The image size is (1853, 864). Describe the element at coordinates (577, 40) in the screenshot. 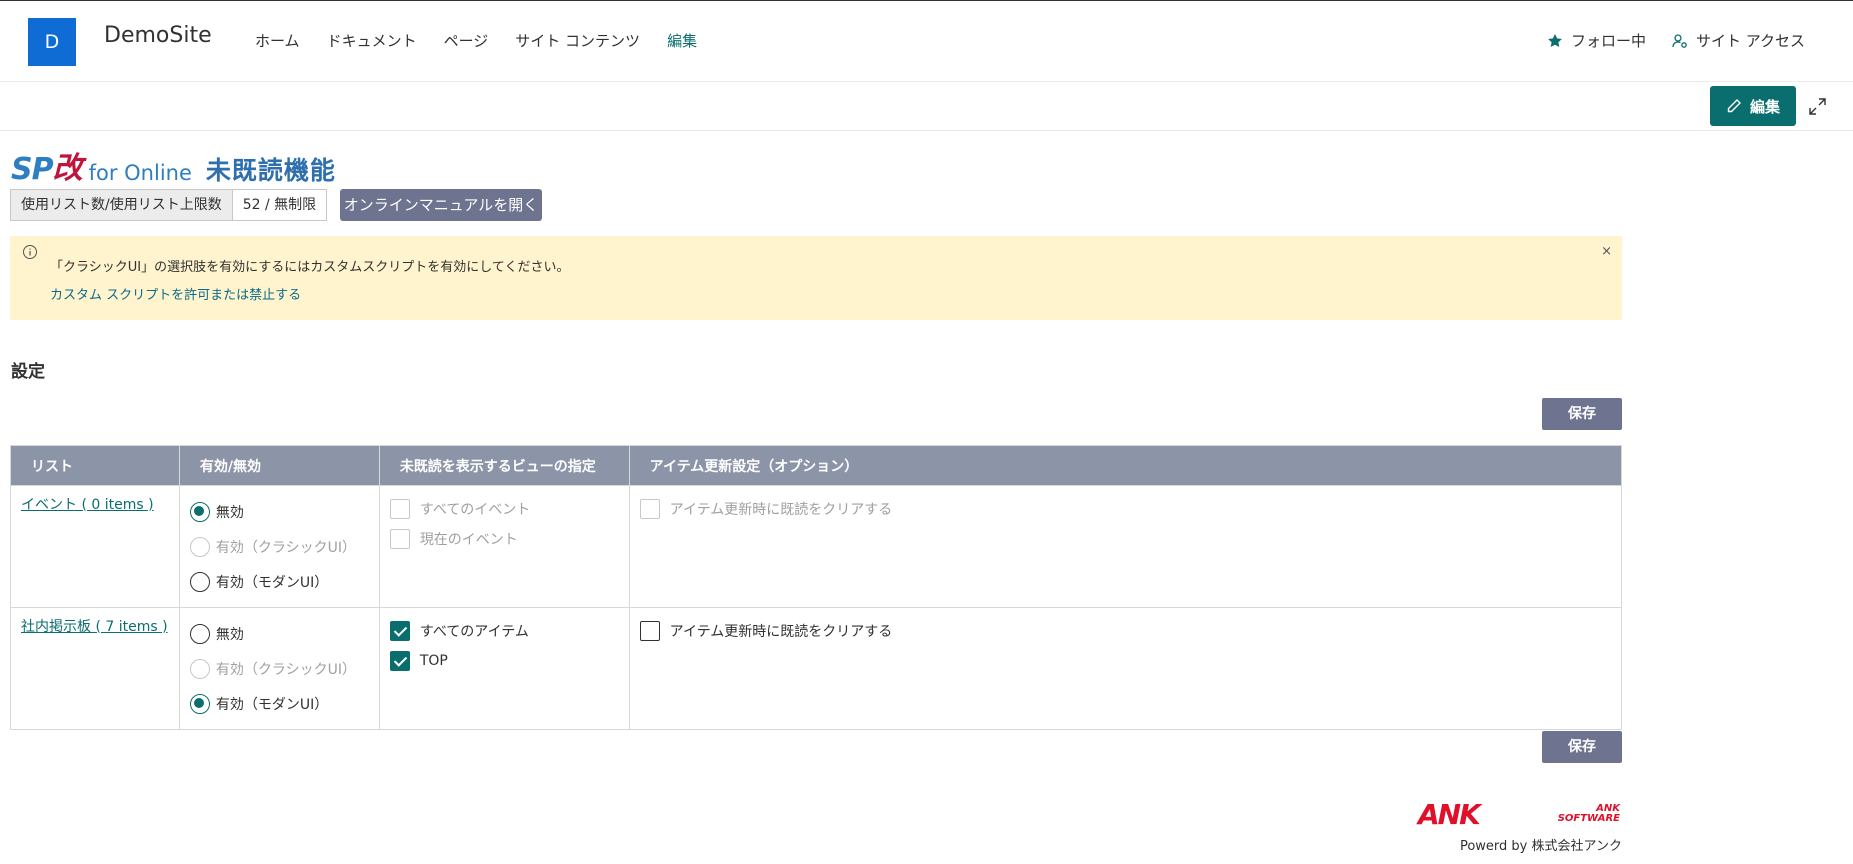

I see `nav-item-site-contents: サイト コンテンツ` at that location.